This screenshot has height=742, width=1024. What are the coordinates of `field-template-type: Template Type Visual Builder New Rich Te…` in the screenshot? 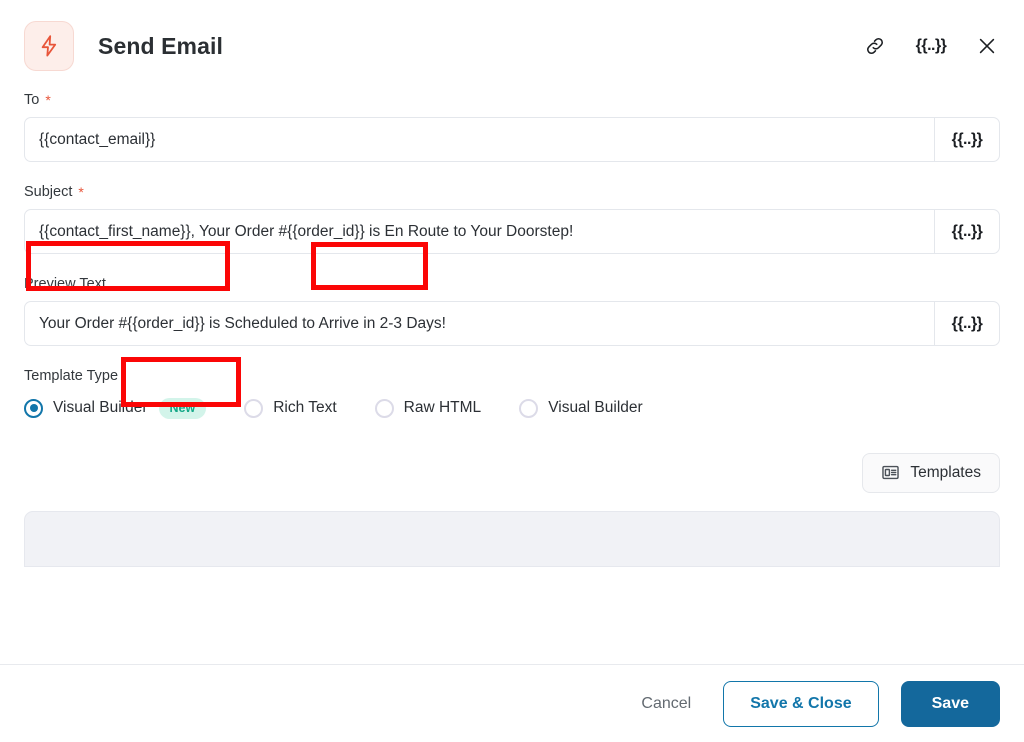 It's located at (512, 393).